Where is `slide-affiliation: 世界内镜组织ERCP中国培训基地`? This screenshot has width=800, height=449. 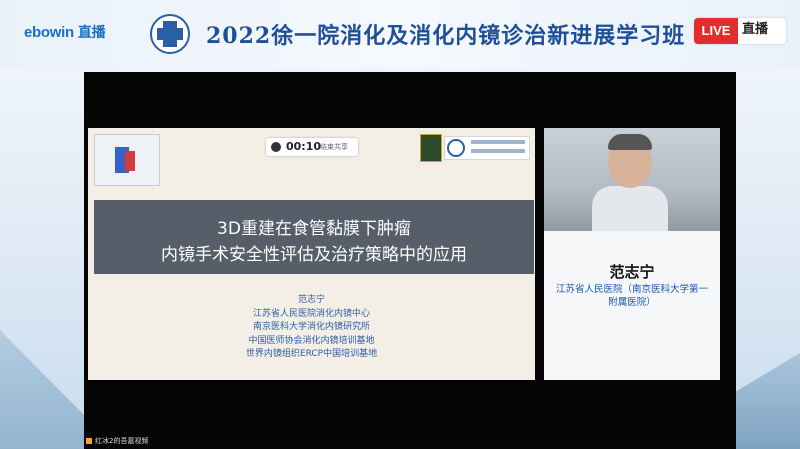
slide-affiliation: 世界内镜组织ERCP中国培训基地 is located at coordinates (311, 354).